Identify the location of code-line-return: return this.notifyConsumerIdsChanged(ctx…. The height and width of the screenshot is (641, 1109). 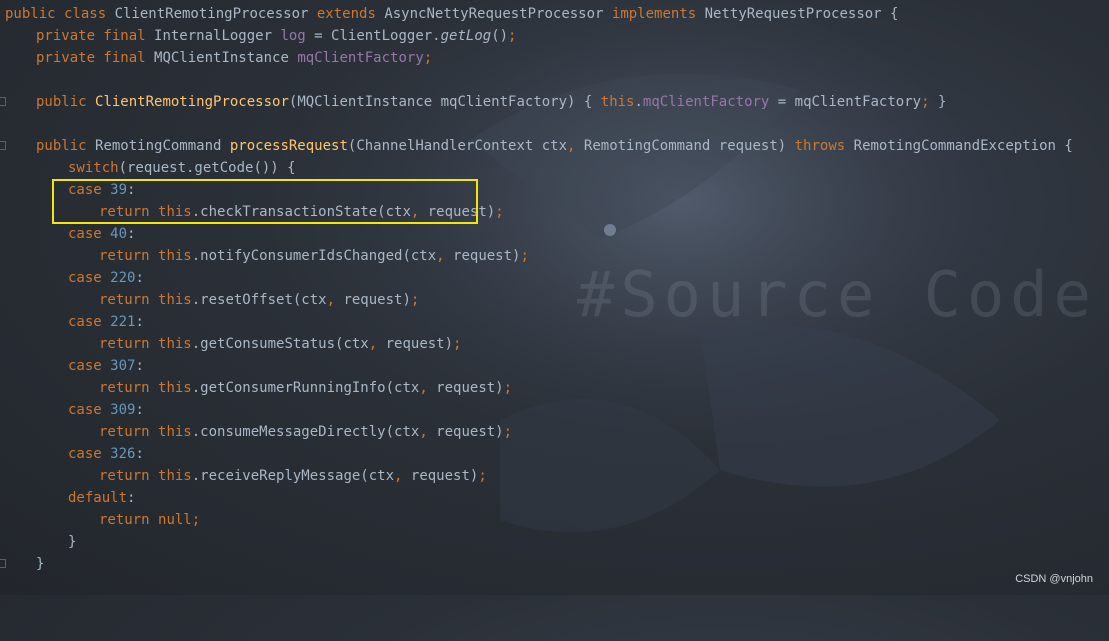
(264, 256).